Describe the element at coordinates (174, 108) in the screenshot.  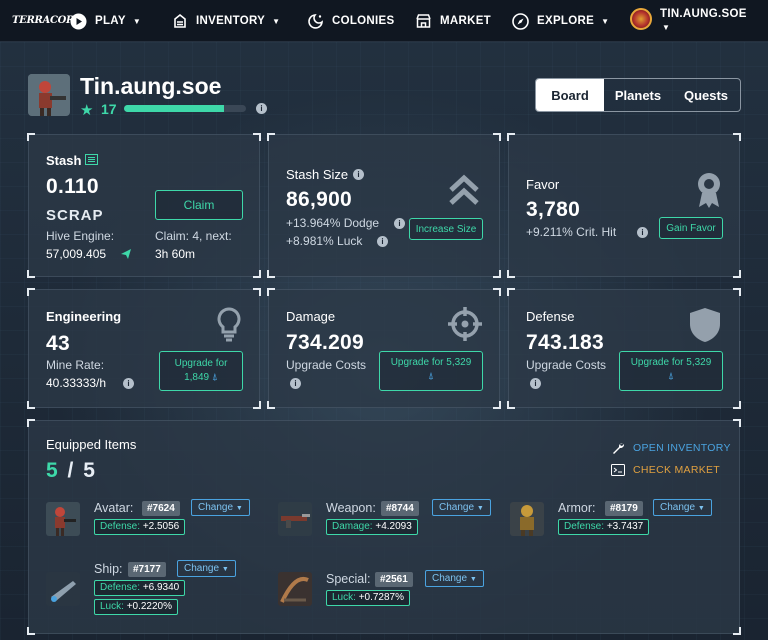
I see `xp-progress-fill` at that location.